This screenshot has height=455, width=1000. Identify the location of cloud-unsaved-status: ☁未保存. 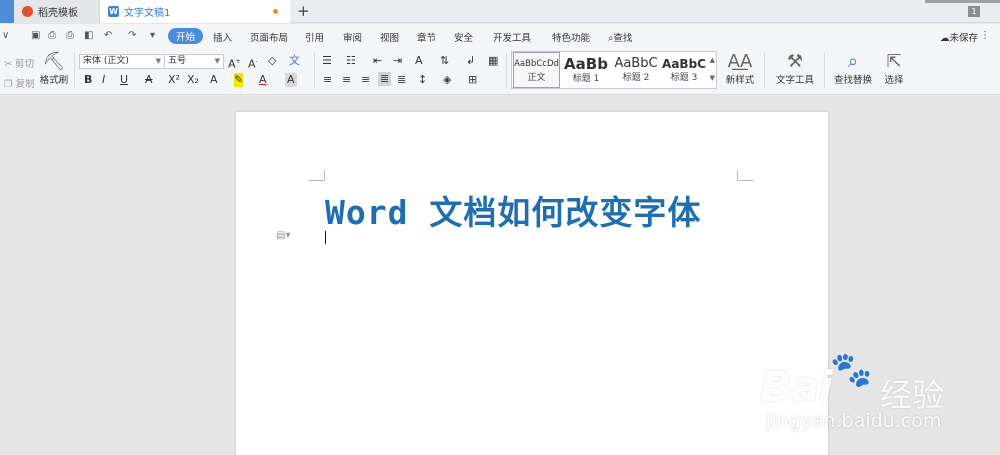
(959, 37).